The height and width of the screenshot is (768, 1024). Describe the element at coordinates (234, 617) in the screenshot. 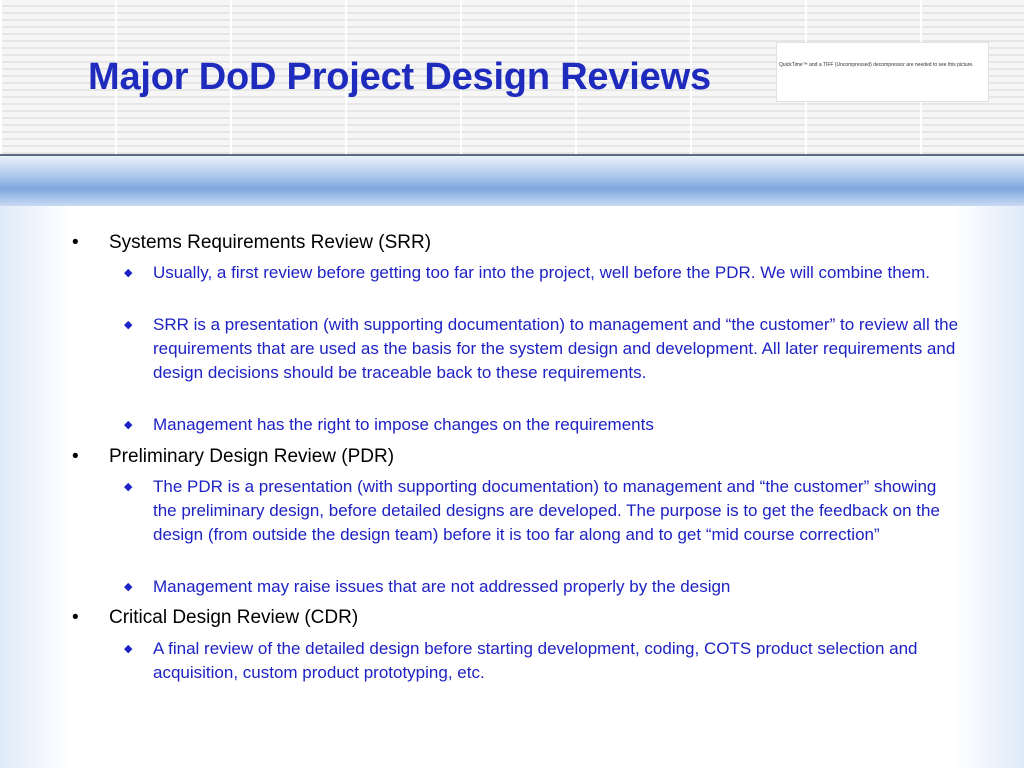

I see `bullet-cdr: Critical Design Review (CDR)` at that location.